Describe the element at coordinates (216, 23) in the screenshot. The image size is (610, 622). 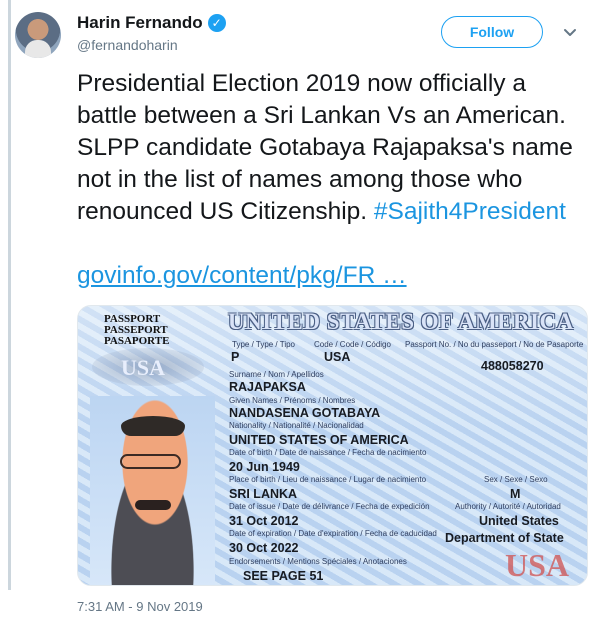
I see `verified-check-icon: ✓` at that location.